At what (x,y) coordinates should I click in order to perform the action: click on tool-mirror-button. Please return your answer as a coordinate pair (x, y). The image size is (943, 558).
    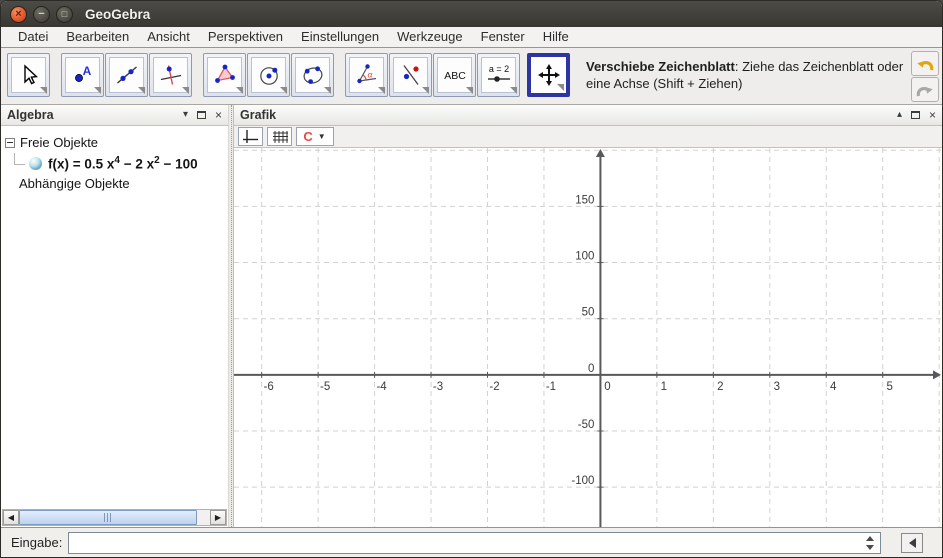
    Looking at the image, I should click on (410, 75).